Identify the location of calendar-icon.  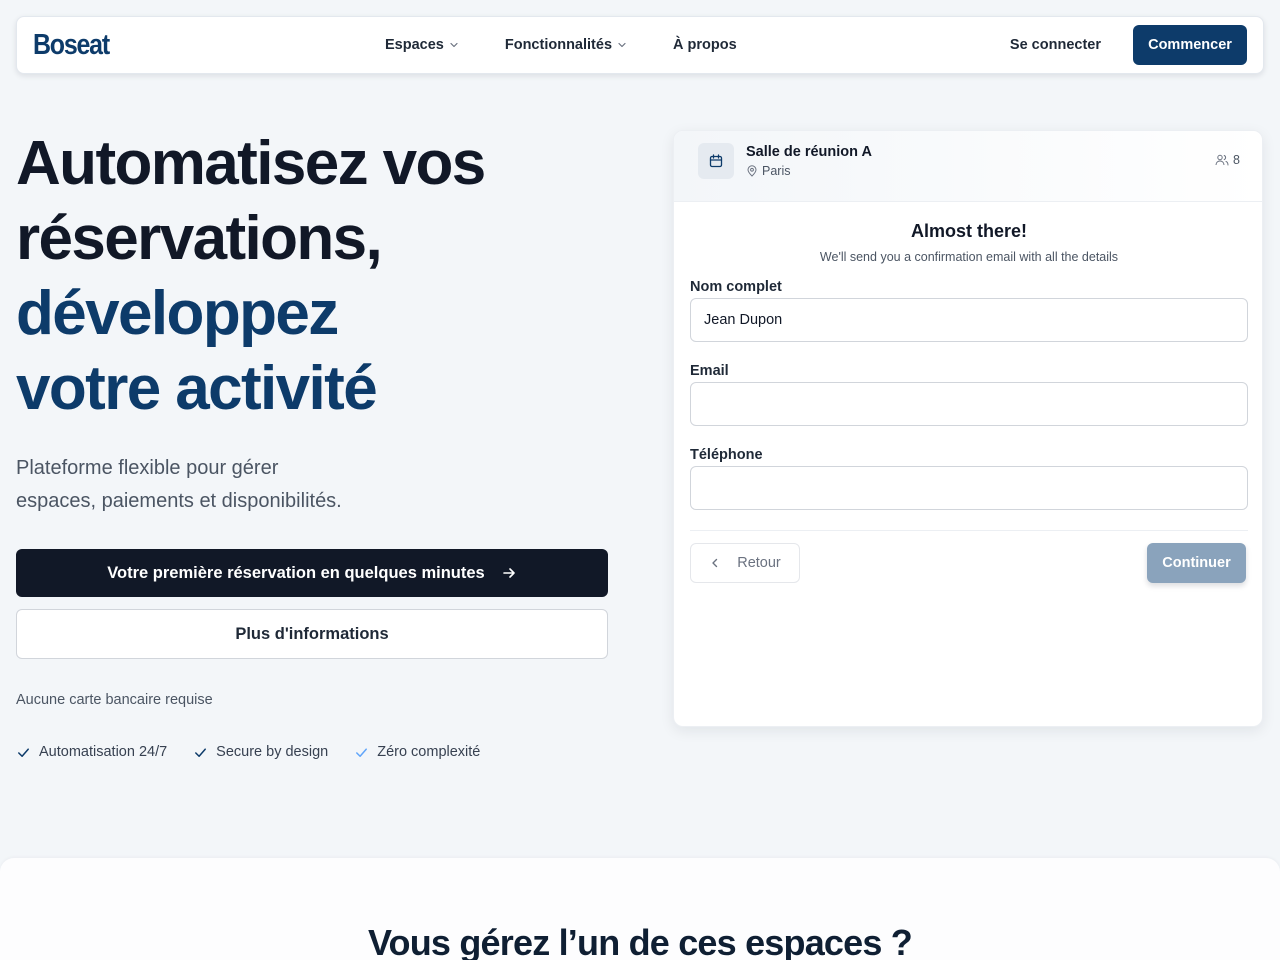
(716, 161).